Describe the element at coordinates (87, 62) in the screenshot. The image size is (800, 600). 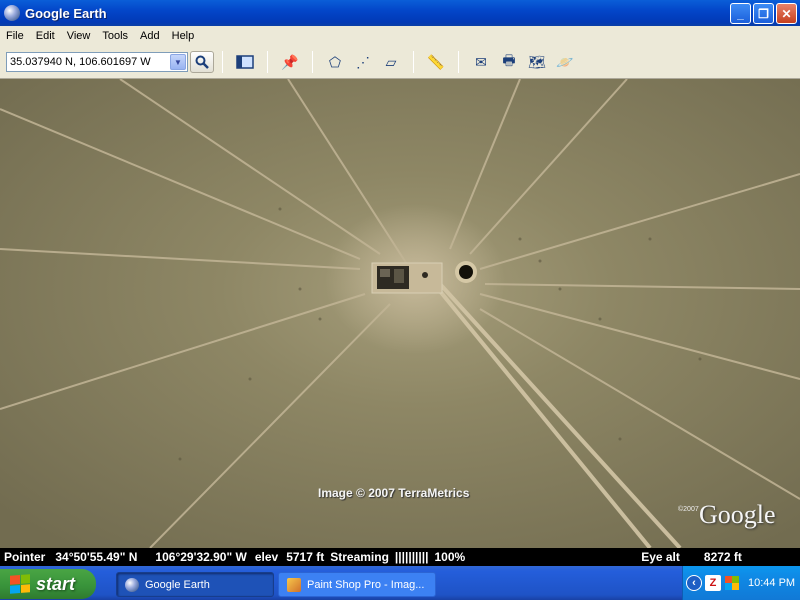
I see `fly-to-input` at that location.